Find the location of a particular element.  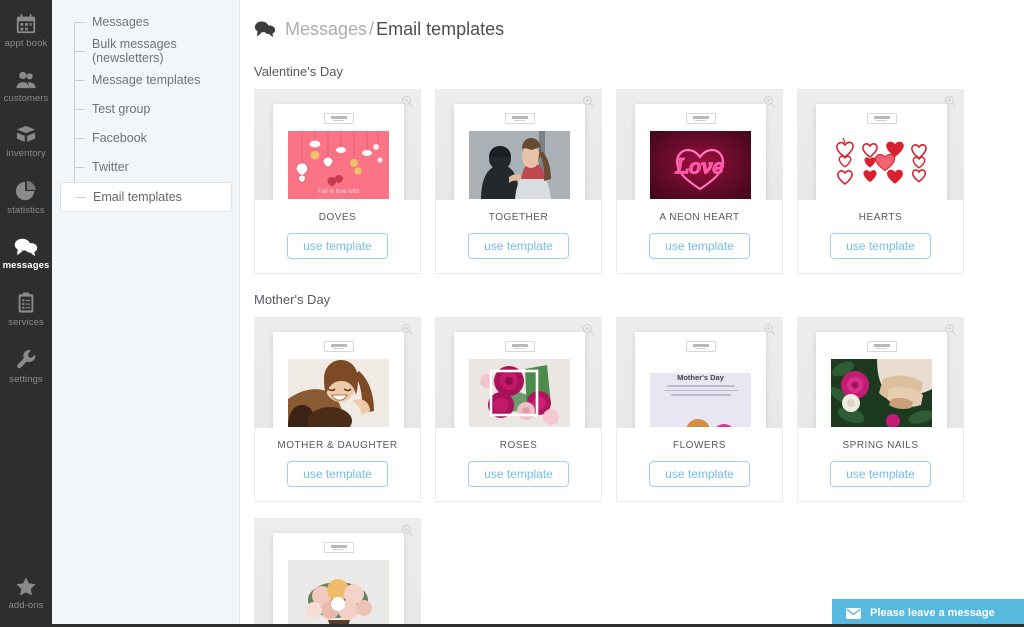

template-title: HEARTS is located at coordinates (880, 217).